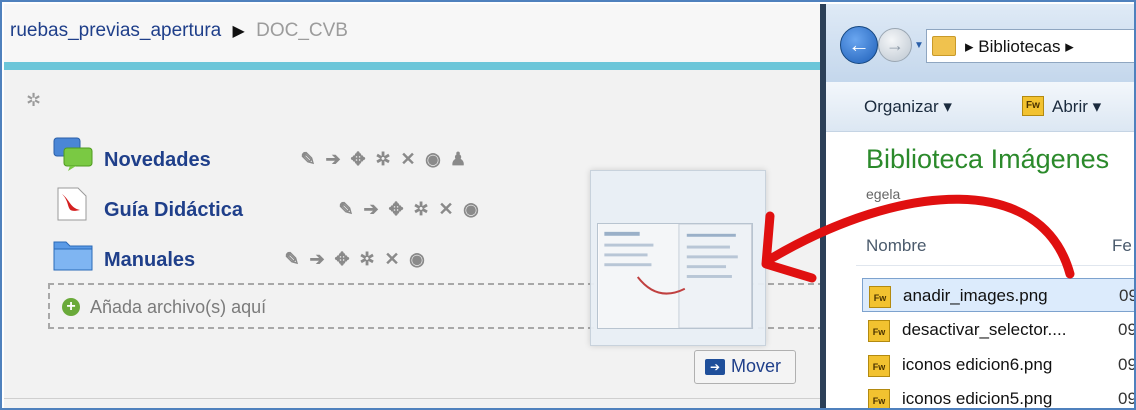 The width and height of the screenshot is (1136, 410). Describe the element at coordinates (157, 160) in the screenshot. I see `resource-link-novedades: Novedades` at that location.